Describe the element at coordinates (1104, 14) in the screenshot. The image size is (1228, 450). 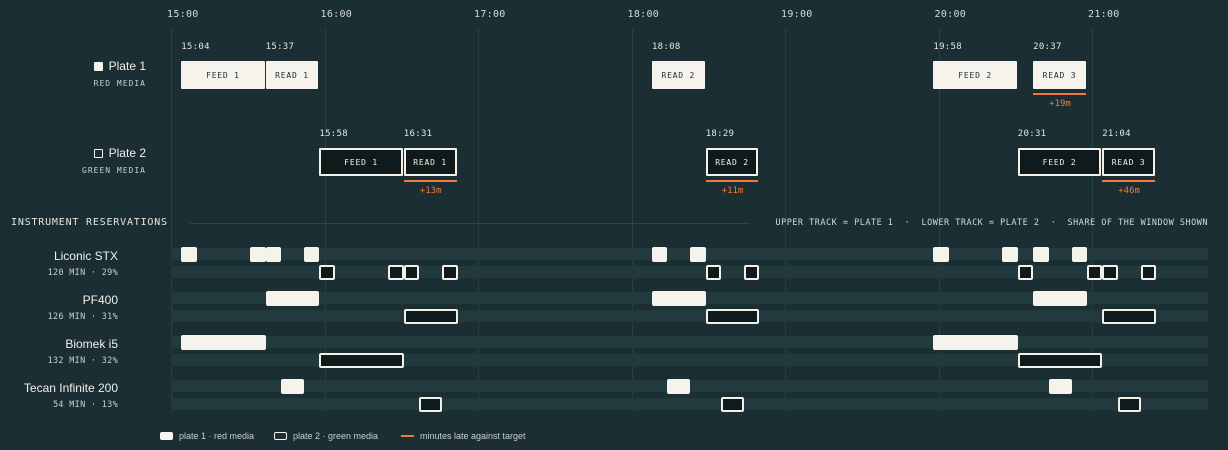
I see `hour-tick-label: 21:00` at that location.